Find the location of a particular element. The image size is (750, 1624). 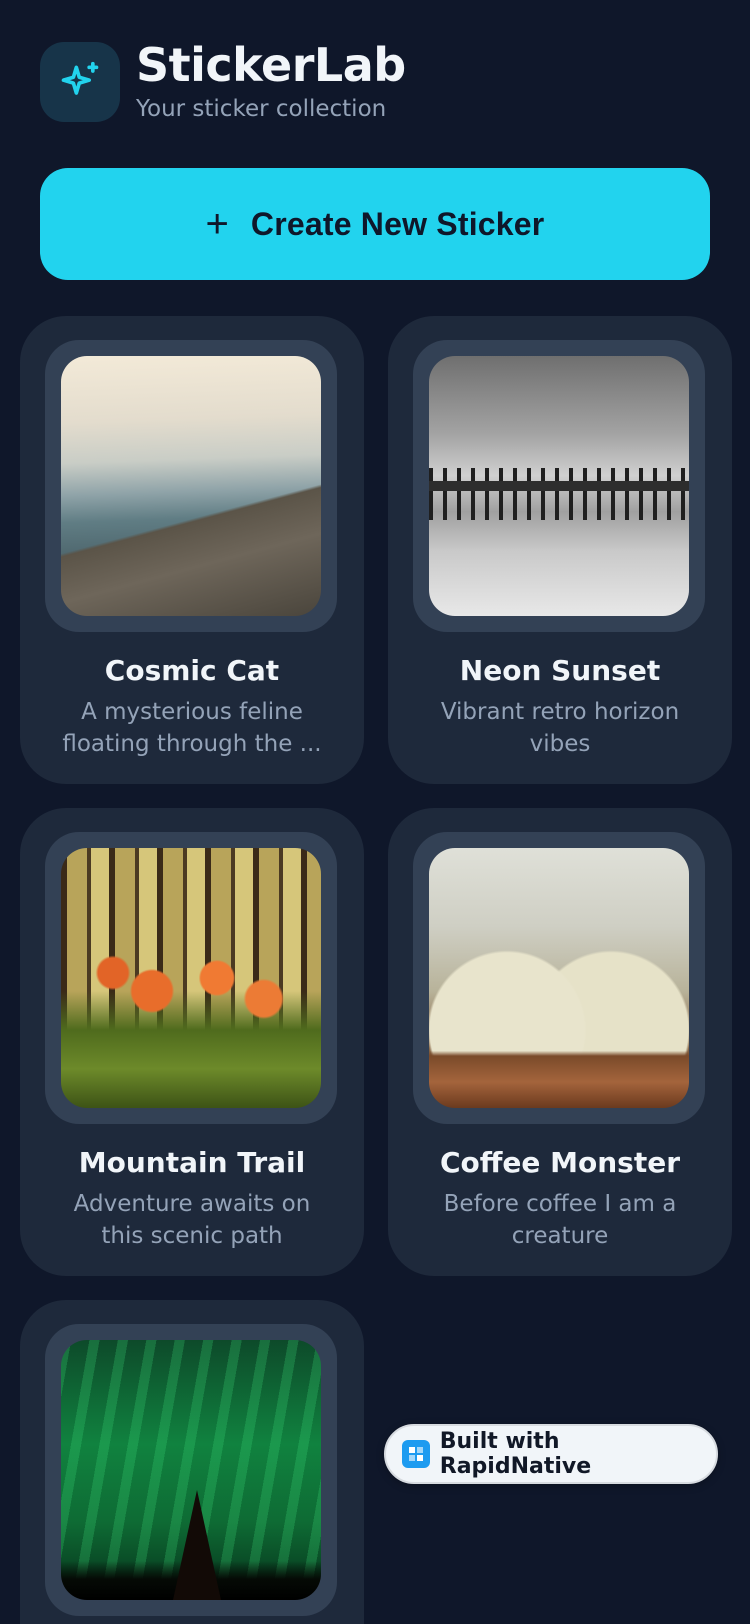

tree-silhouette is located at coordinates (197, 1545).